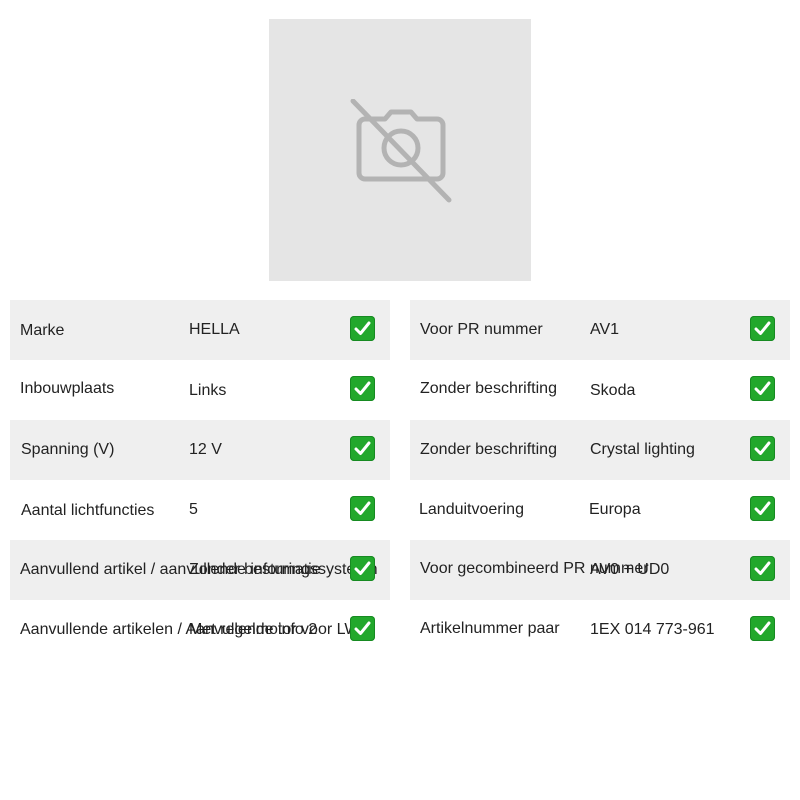 The width and height of the screenshot is (800, 800). Describe the element at coordinates (605, 329) in the screenshot. I see `spec-value: AV1` at that location.